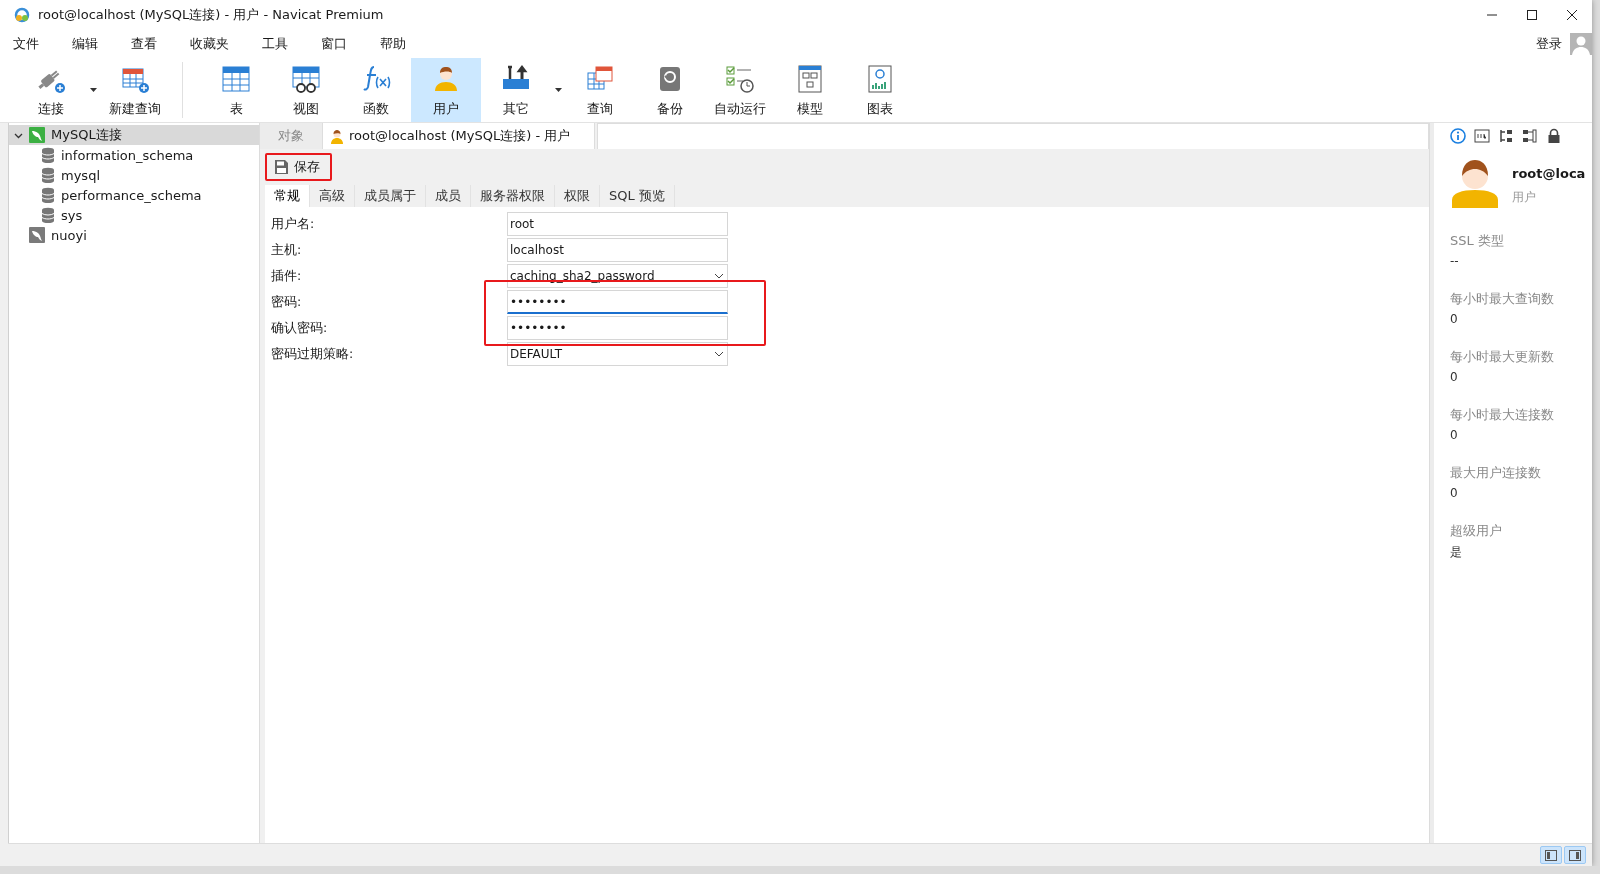 The height and width of the screenshot is (874, 1600). Describe the element at coordinates (459, 136) in the screenshot. I see `editor-tab: root@localhost (MySQL连接) - 用户` at that location.